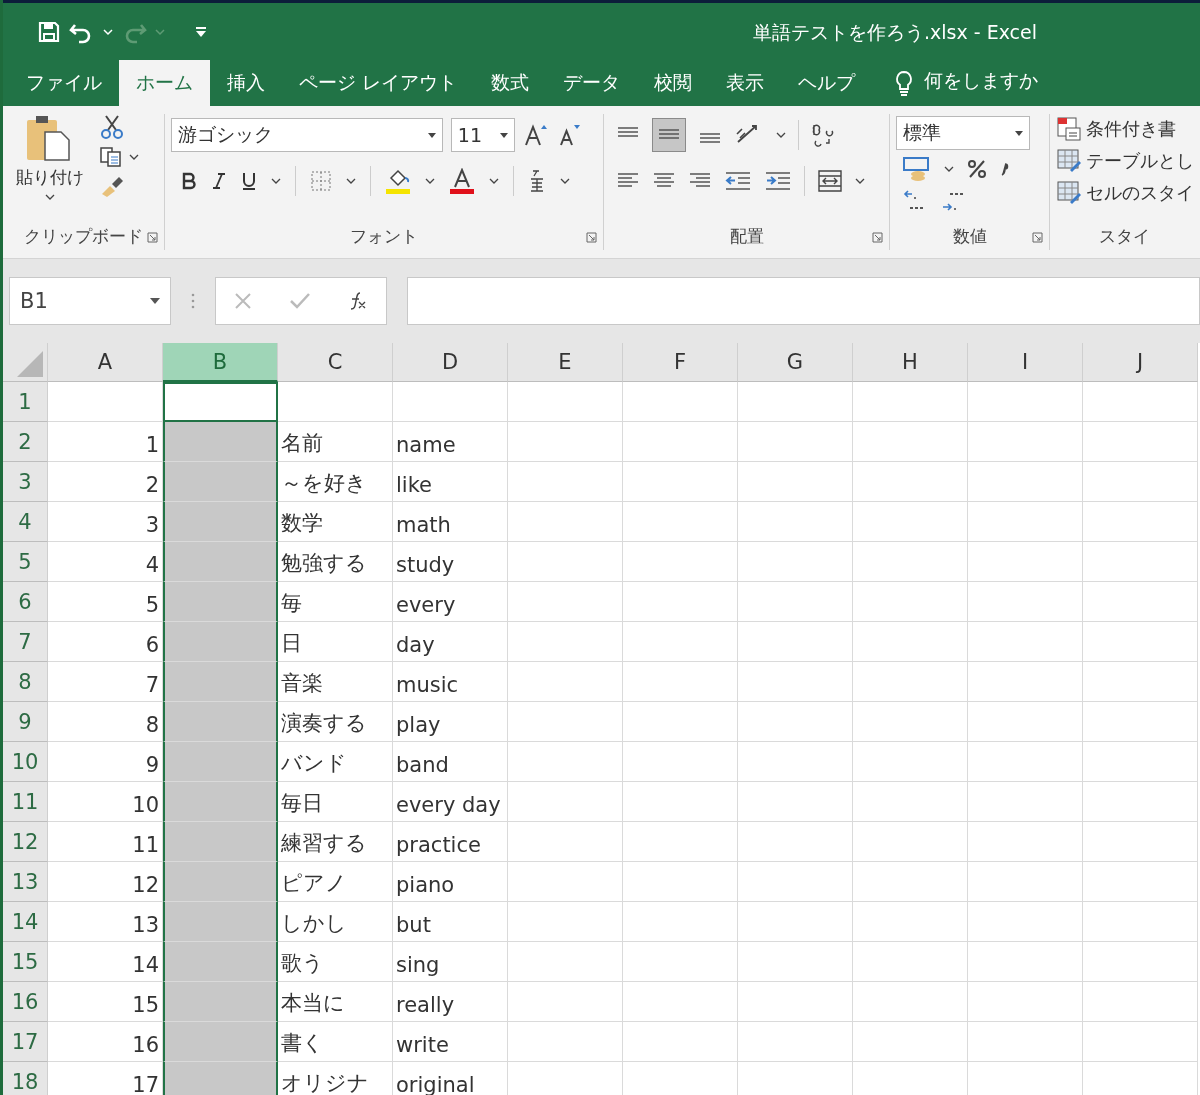  Describe the element at coordinates (25, 802) in the screenshot. I see `row-header: 11` at that location.